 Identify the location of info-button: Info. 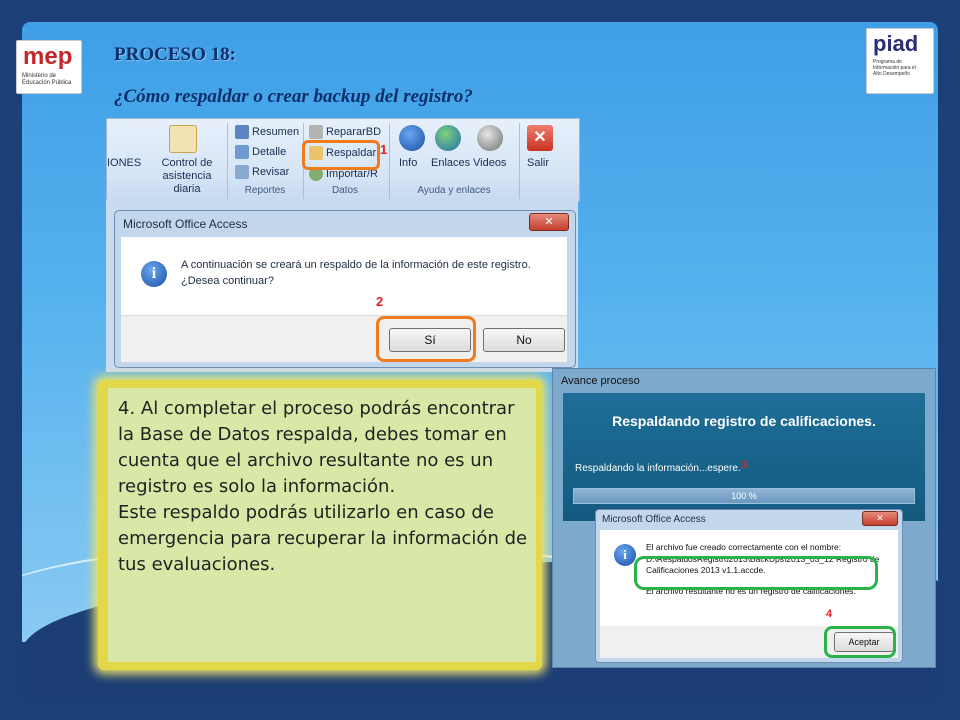
(408, 163).